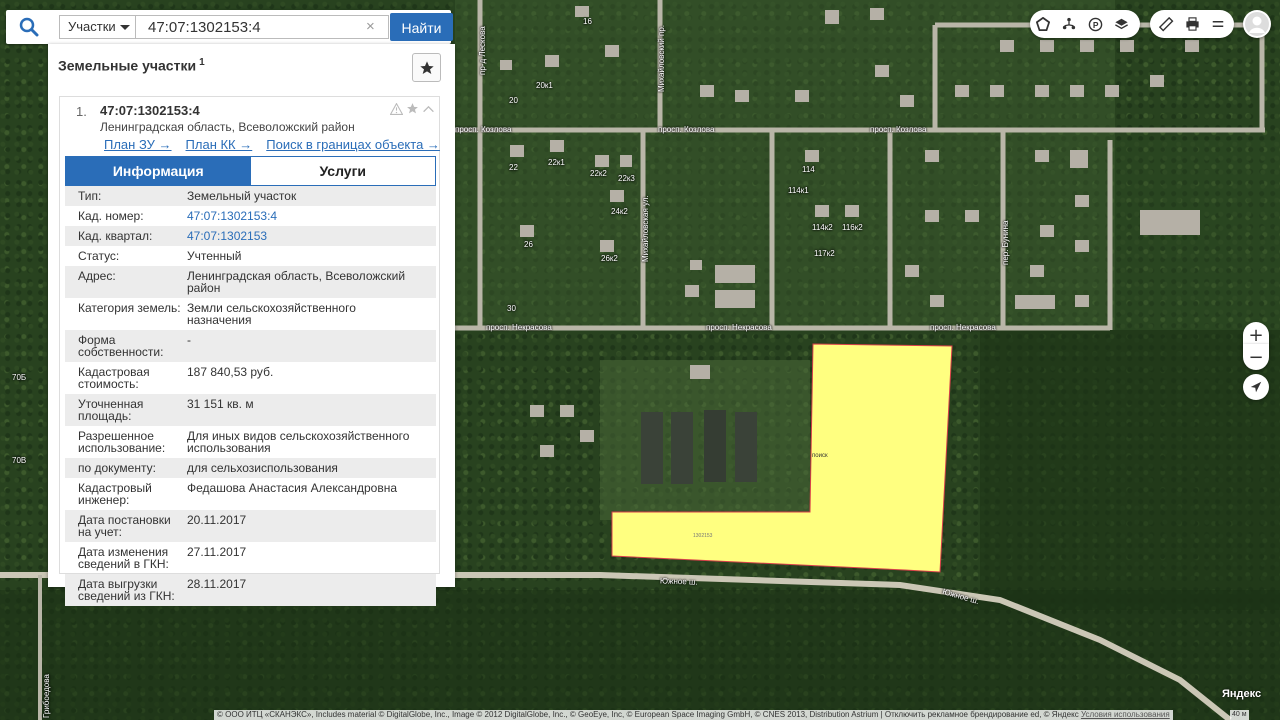 This screenshot has height=720, width=1280. What do you see at coordinates (396, 108) in the screenshot?
I see `warning-icon` at bounding box center [396, 108].